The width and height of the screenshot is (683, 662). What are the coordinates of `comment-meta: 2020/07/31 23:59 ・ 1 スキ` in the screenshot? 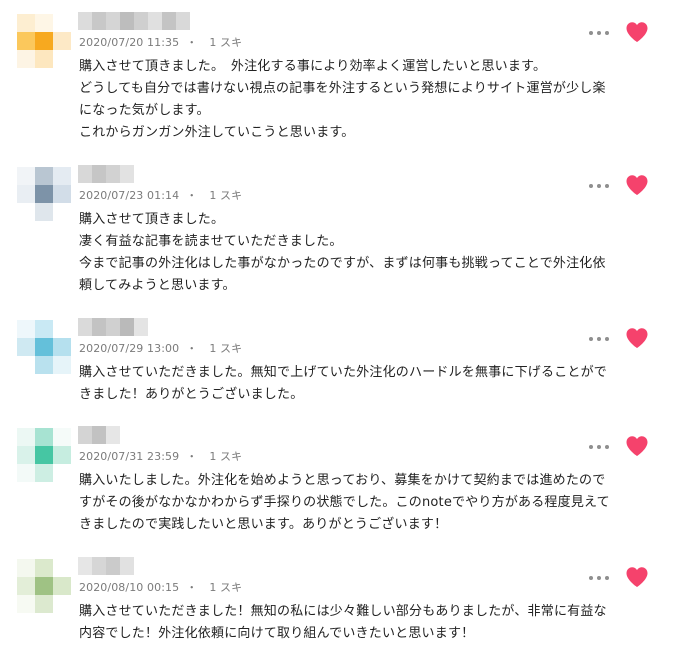 It's located at (160, 456).